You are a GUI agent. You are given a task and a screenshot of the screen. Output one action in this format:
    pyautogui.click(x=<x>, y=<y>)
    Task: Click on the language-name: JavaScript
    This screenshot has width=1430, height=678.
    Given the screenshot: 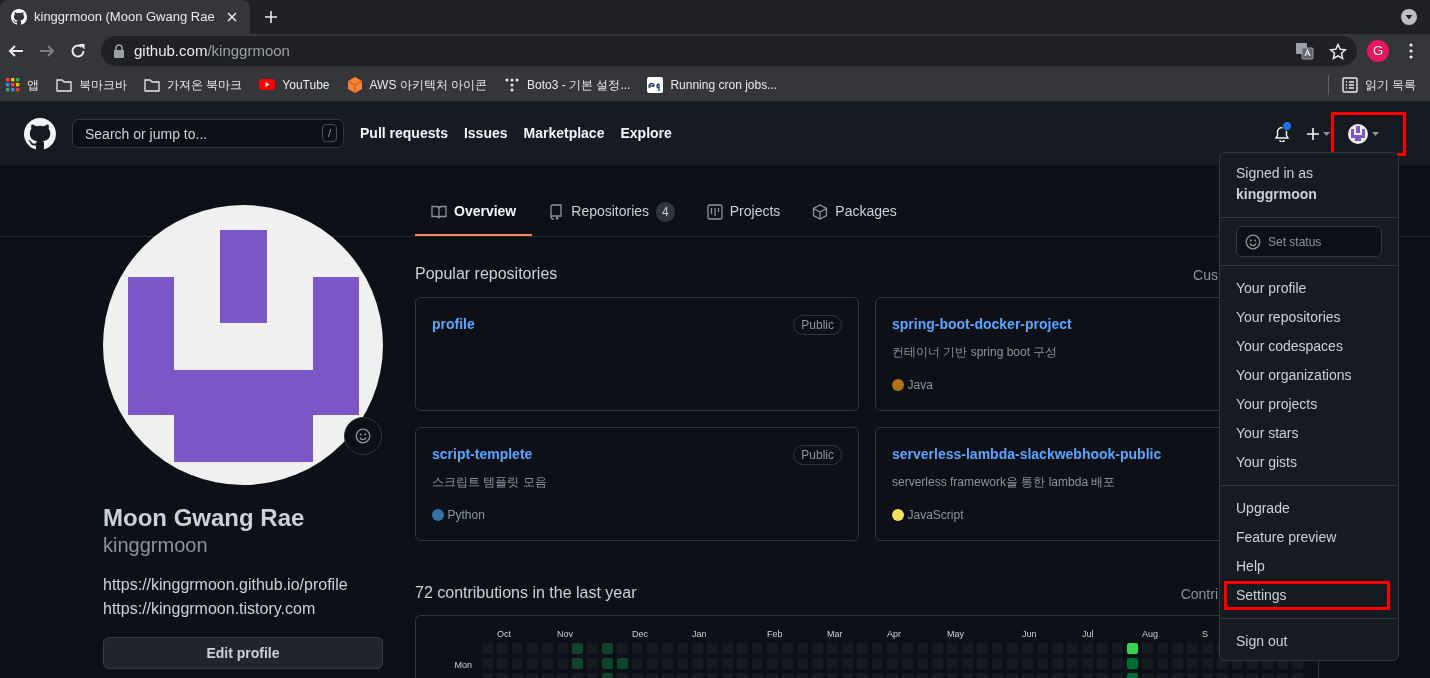 What is the action you would take?
    pyautogui.click(x=935, y=515)
    